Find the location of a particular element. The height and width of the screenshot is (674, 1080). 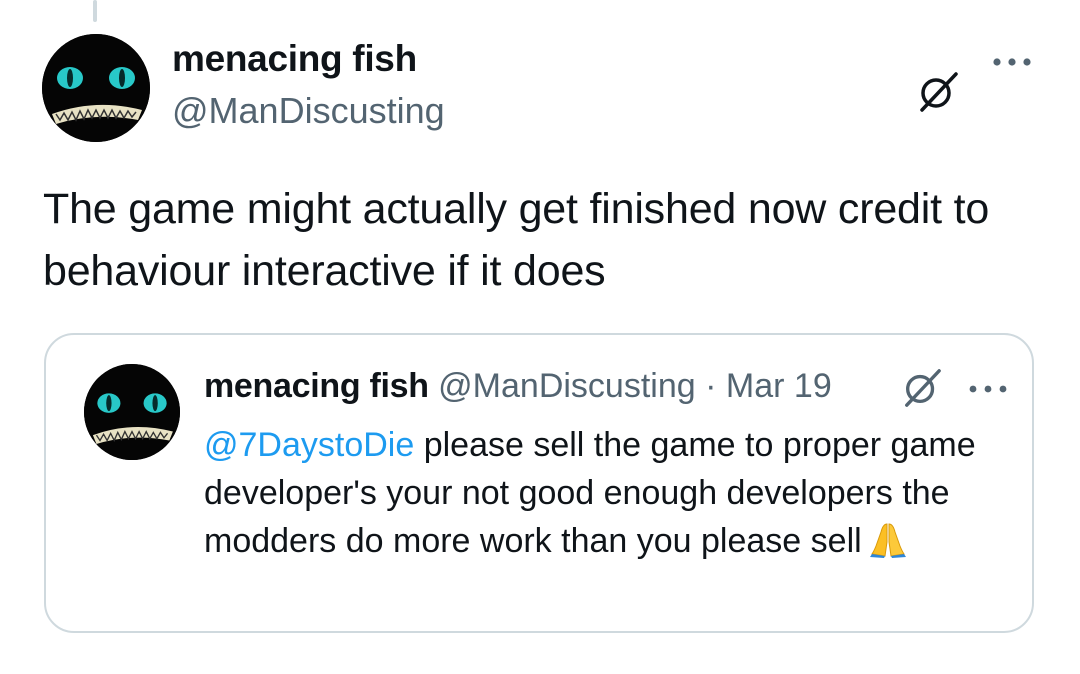

quoted-tweet-date: Mar 19 is located at coordinates (779, 386).